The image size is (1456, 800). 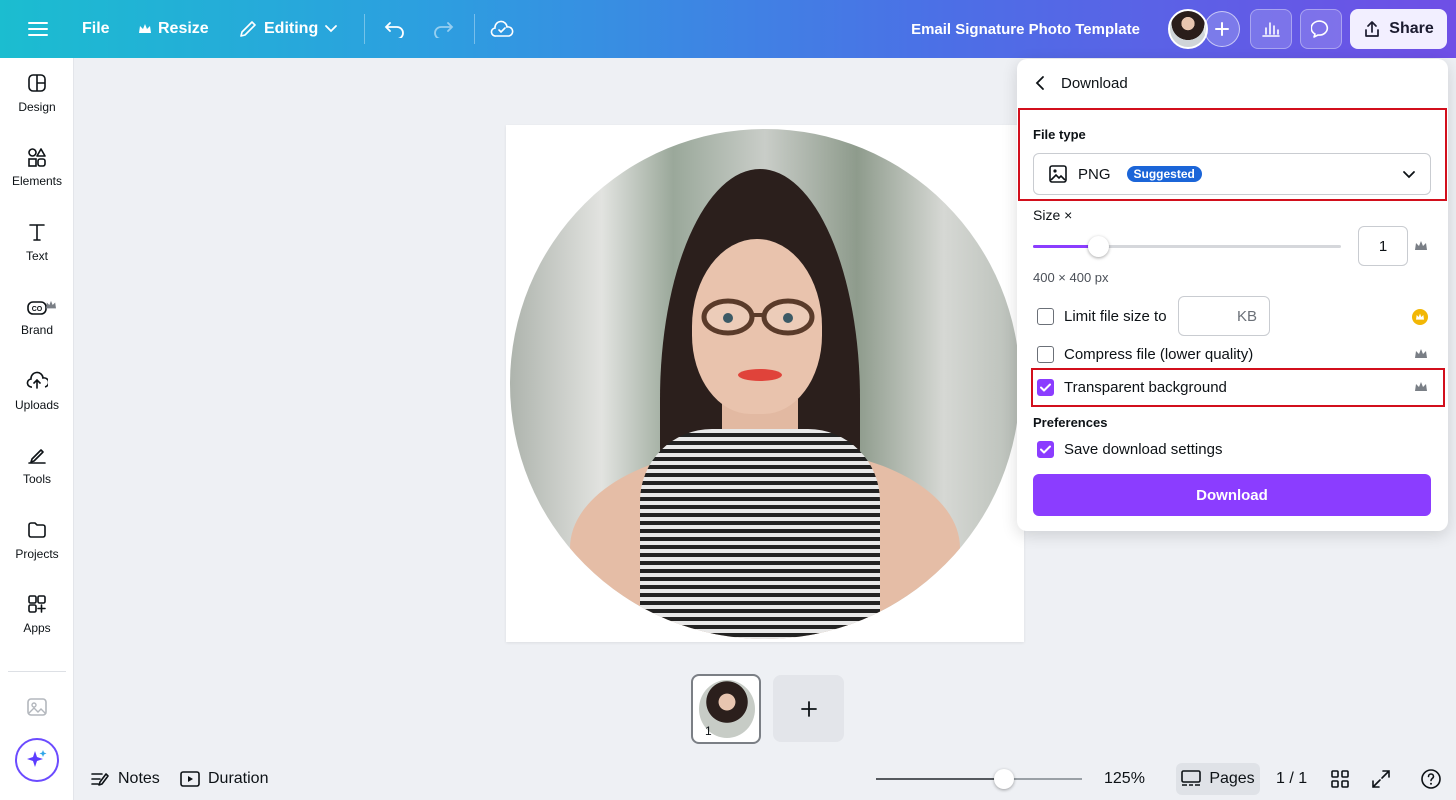 What do you see at coordinates (758, 317) in the screenshot?
I see `photo-glasses` at bounding box center [758, 317].